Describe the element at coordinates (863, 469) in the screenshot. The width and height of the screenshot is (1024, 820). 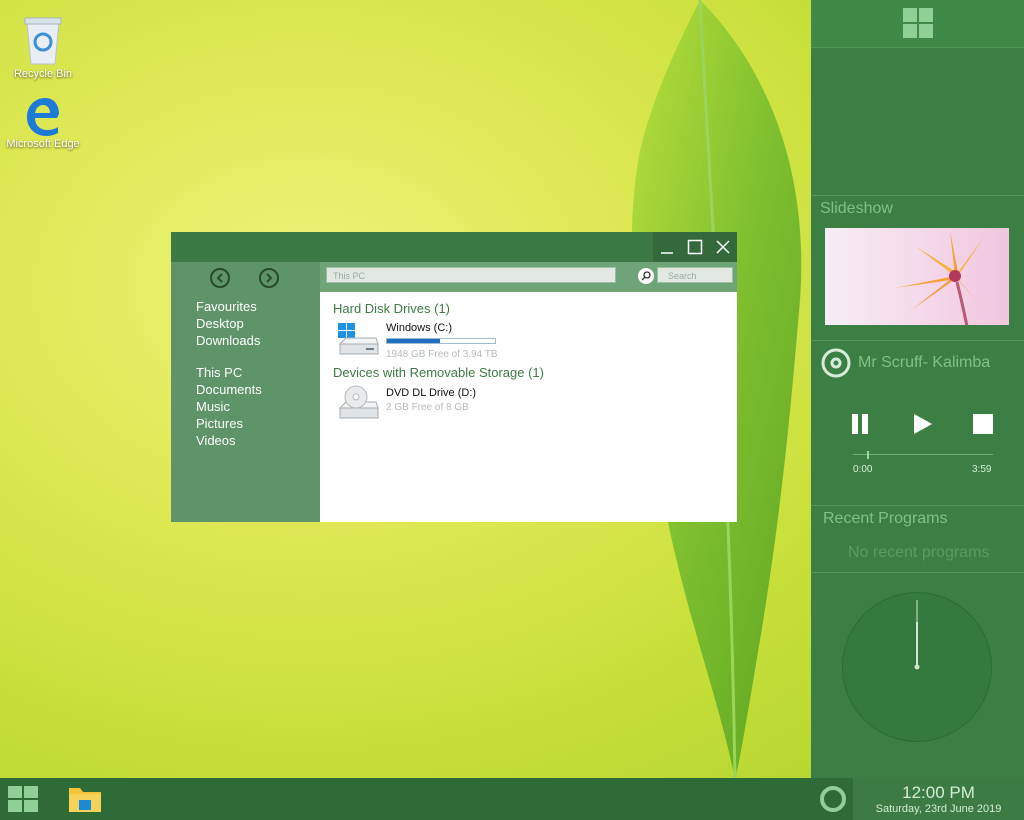
I see `time-start: 0:00` at that location.